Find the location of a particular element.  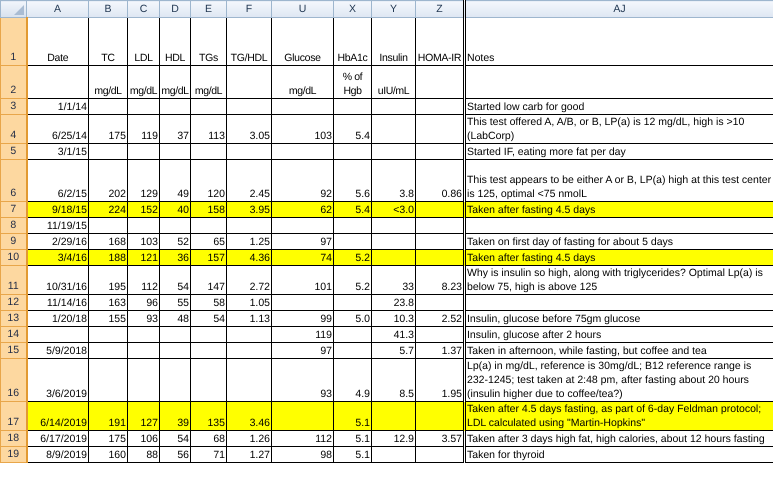

row-header: 17 is located at coordinates (13, 416).